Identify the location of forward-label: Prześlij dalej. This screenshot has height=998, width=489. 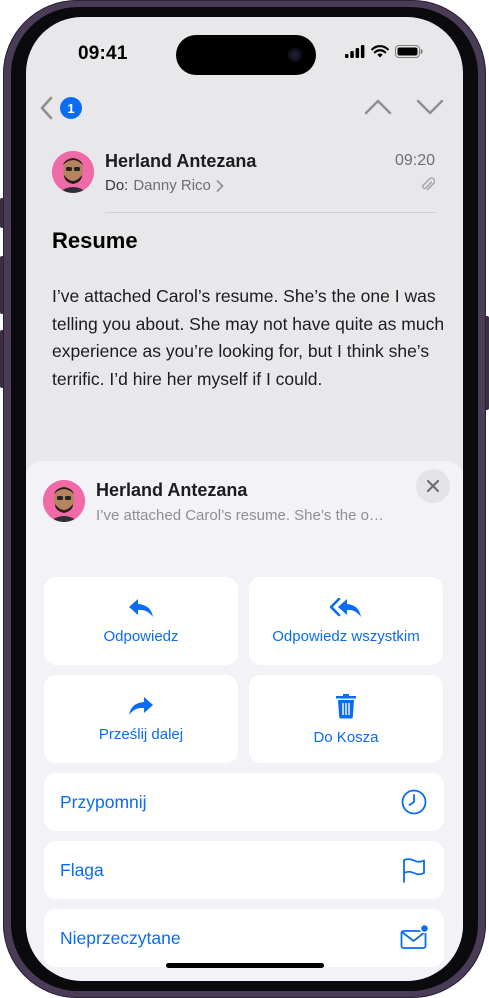
(141, 734).